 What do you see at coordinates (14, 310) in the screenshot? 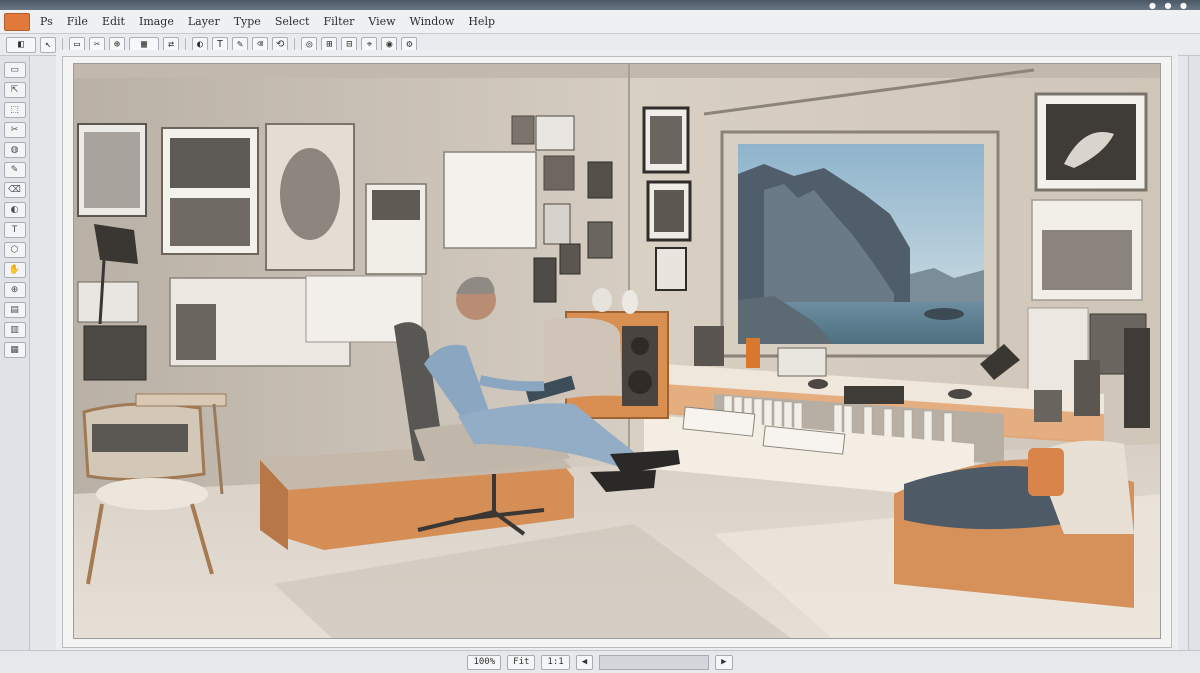
I see `layers-panel-icon: ▤` at bounding box center [14, 310].